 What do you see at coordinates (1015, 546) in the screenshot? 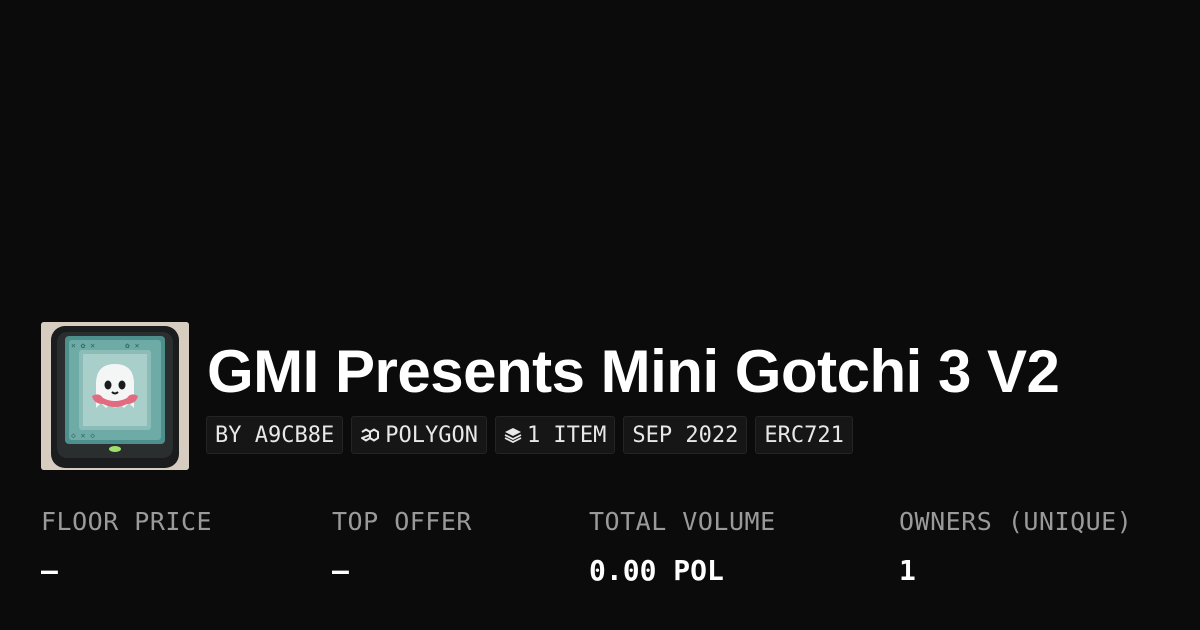
I see `owners-stat: OWNERS (UNIQUE) 1` at bounding box center [1015, 546].